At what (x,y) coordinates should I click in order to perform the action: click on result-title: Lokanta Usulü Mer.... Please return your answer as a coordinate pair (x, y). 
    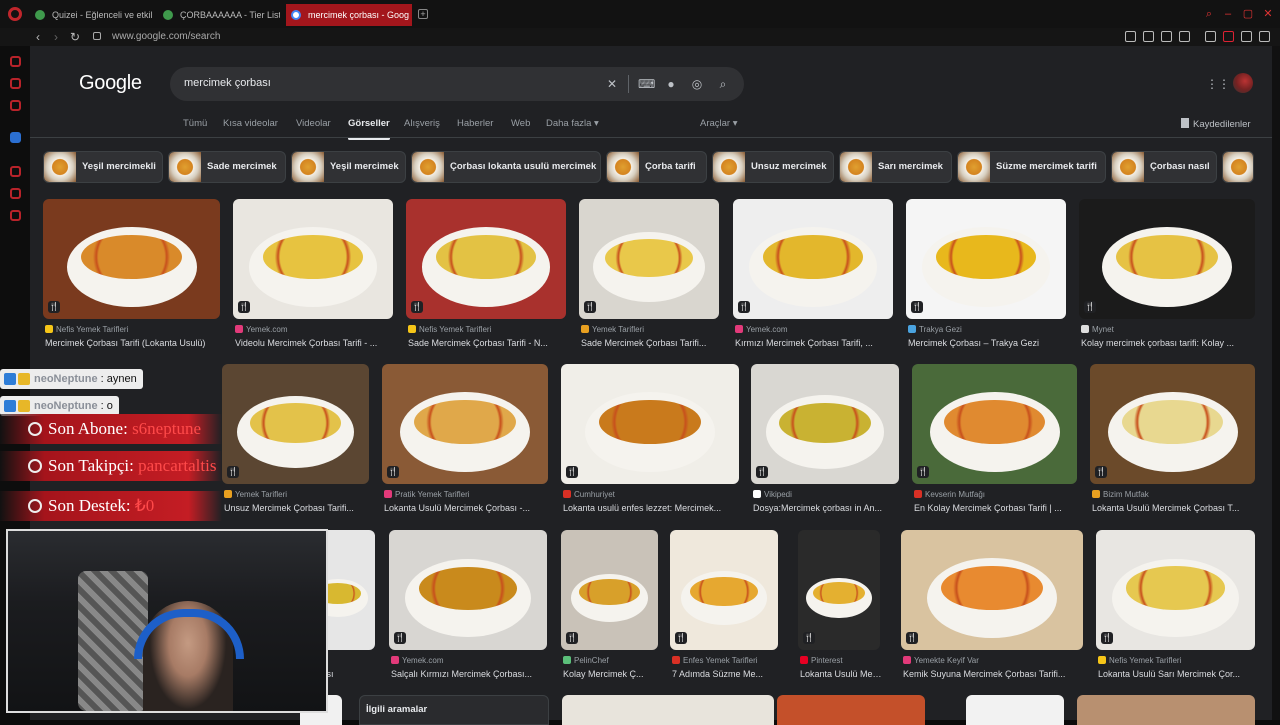
    Looking at the image, I should click on (841, 674).